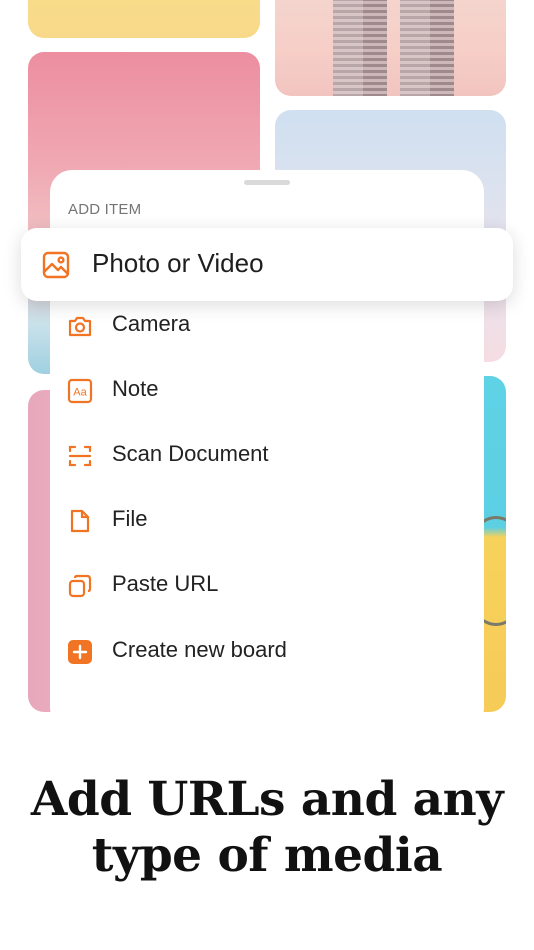 This screenshot has height=950, width=534. Describe the element at coordinates (267, 326) in the screenshot. I see `menu-item-camera: Camera` at that location.